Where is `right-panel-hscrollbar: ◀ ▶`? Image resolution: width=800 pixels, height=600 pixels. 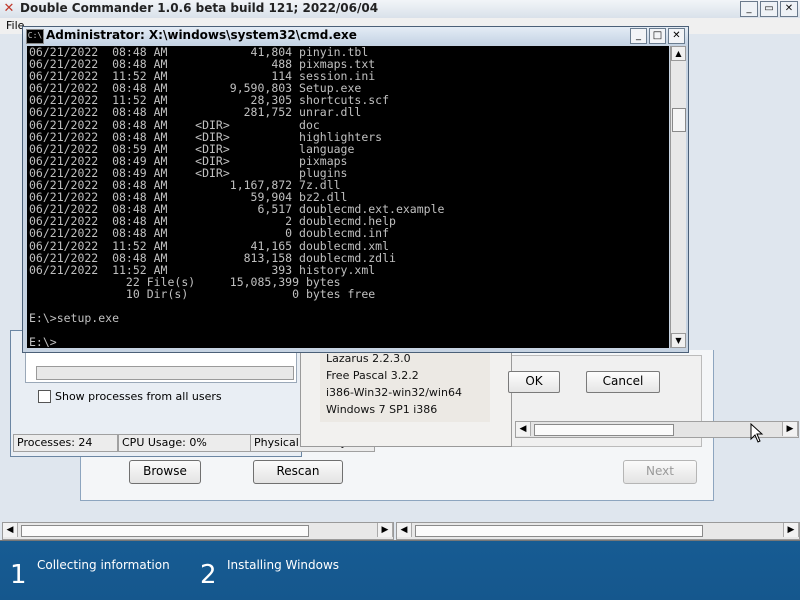 right-panel-hscrollbar: ◀ ▶ is located at coordinates (598, 531).